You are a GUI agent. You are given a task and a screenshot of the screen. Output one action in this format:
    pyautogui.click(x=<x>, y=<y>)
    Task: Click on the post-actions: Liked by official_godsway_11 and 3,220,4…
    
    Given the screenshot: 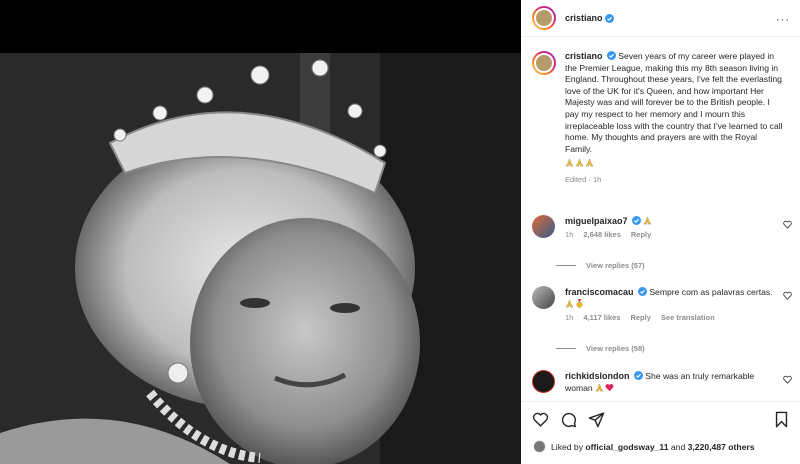 What is the action you would take?
    pyautogui.click(x=660, y=432)
    